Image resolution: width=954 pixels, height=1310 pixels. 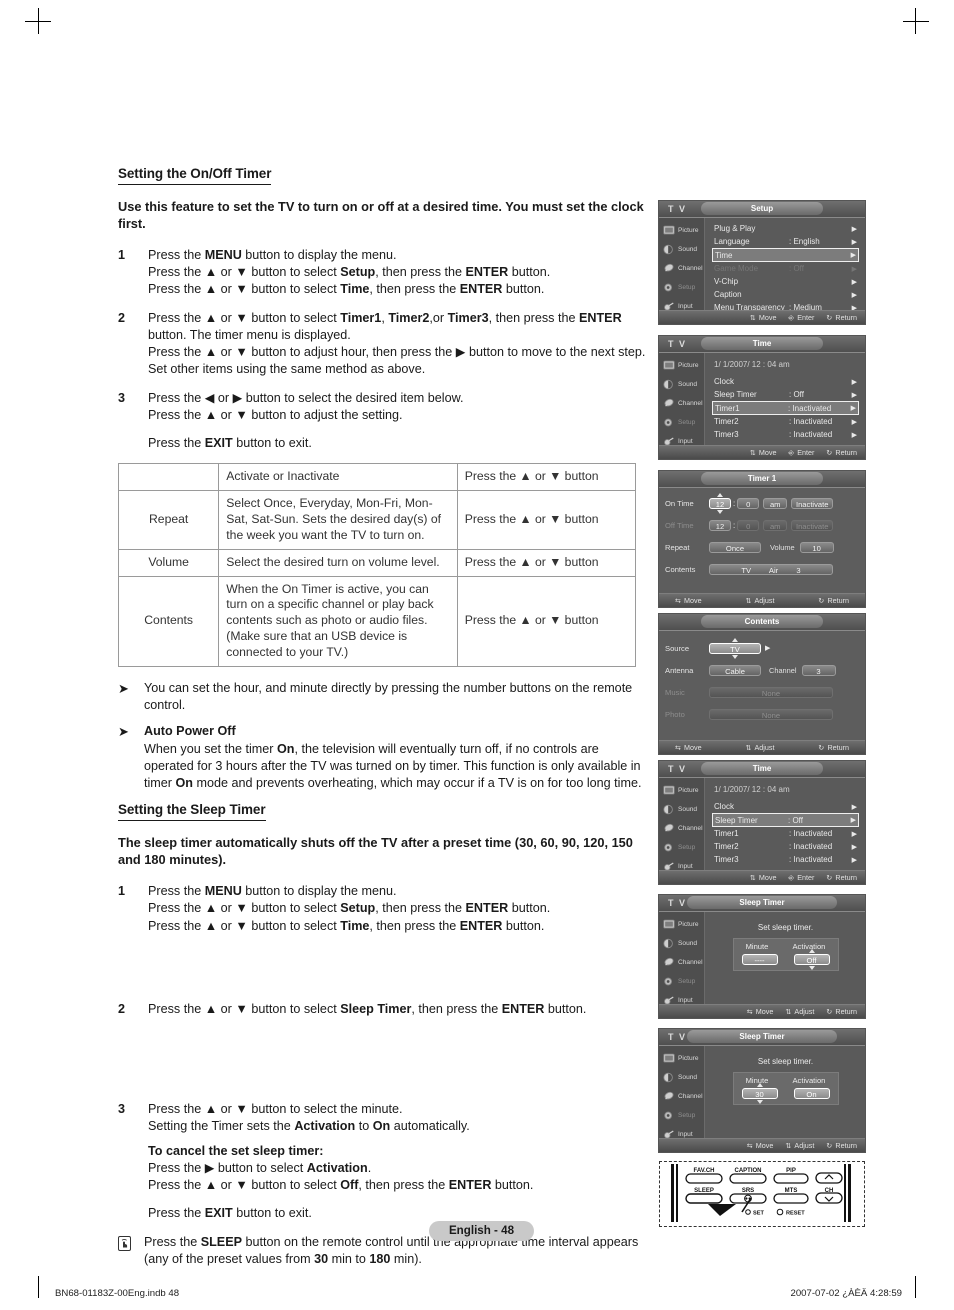 What do you see at coordinates (672, 1193) in the screenshot?
I see `remote-left-edge` at bounding box center [672, 1193].